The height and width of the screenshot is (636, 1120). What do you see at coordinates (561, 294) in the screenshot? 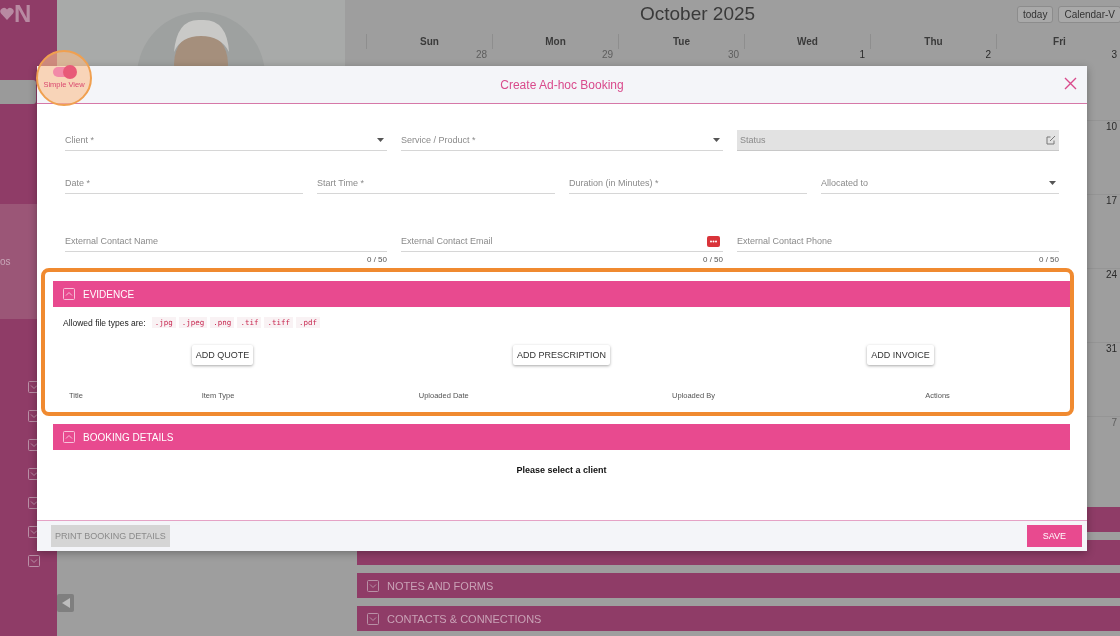
I see `section-header: EVIDENCE` at bounding box center [561, 294].